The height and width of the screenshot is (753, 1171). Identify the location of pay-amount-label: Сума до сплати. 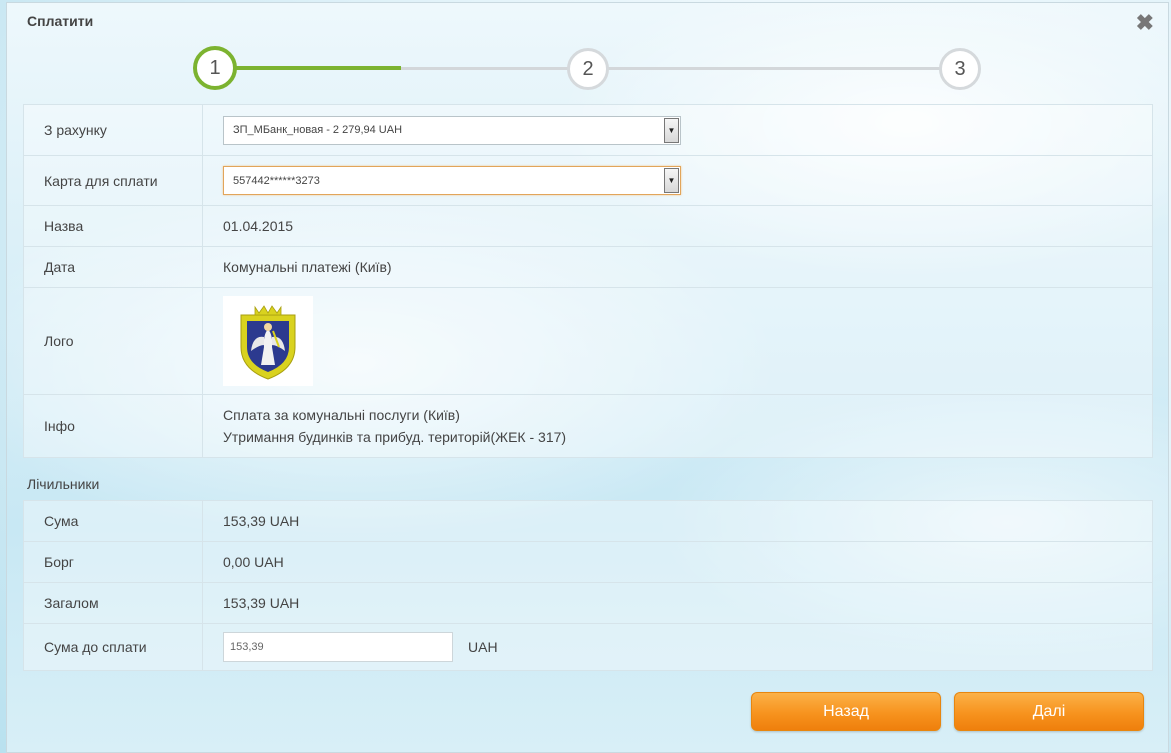
(113, 647).